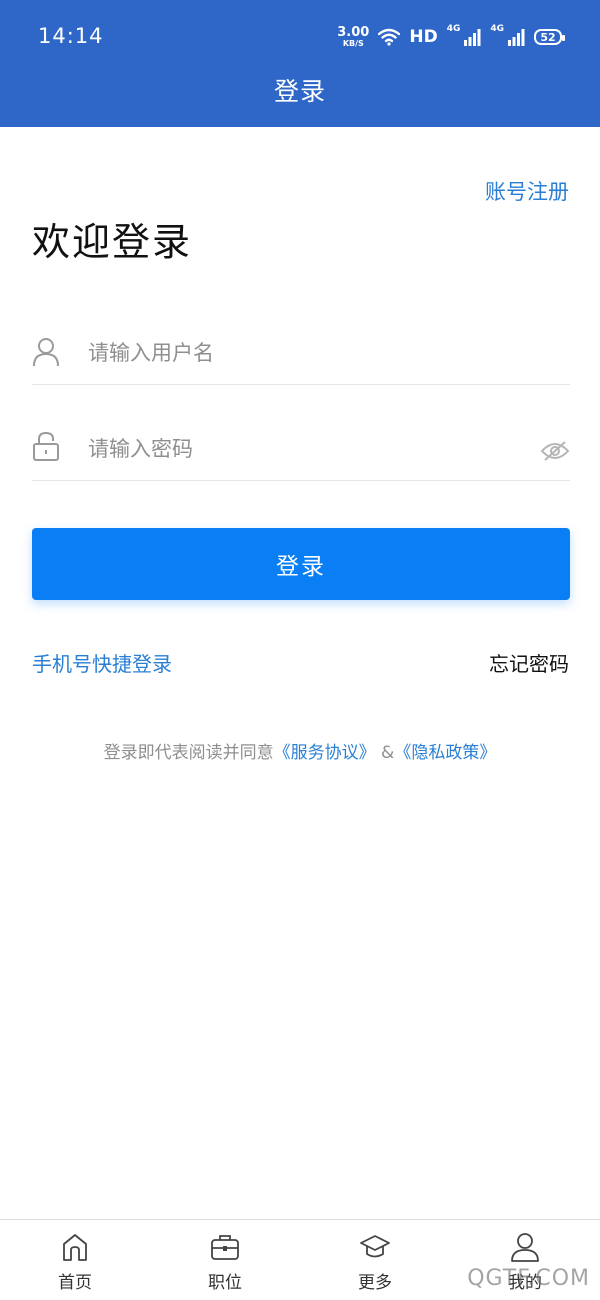  What do you see at coordinates (75, 1283) in the screenshot?
I see `nav-label: 首页` at bounding box center [75, 1283].